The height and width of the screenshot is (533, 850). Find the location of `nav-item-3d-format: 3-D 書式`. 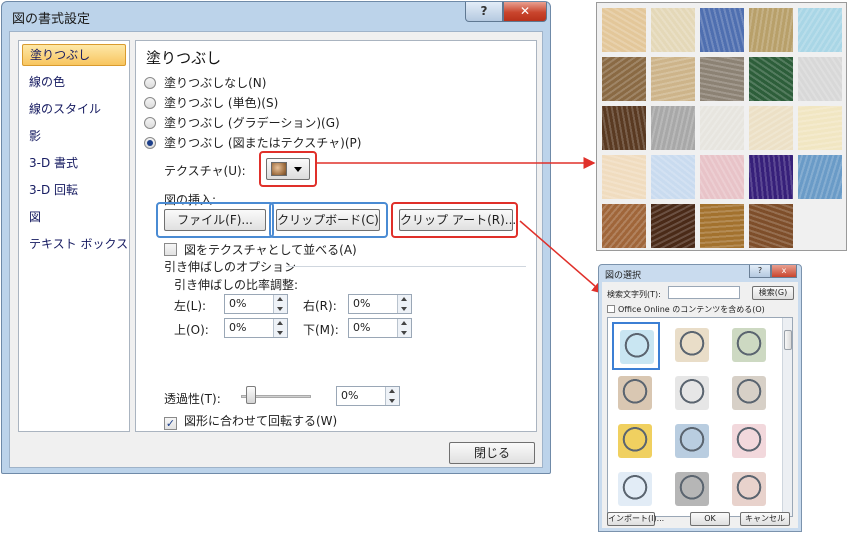

nav-item-3d-format: 3-D 書式 is located at coordinates (74, 163).